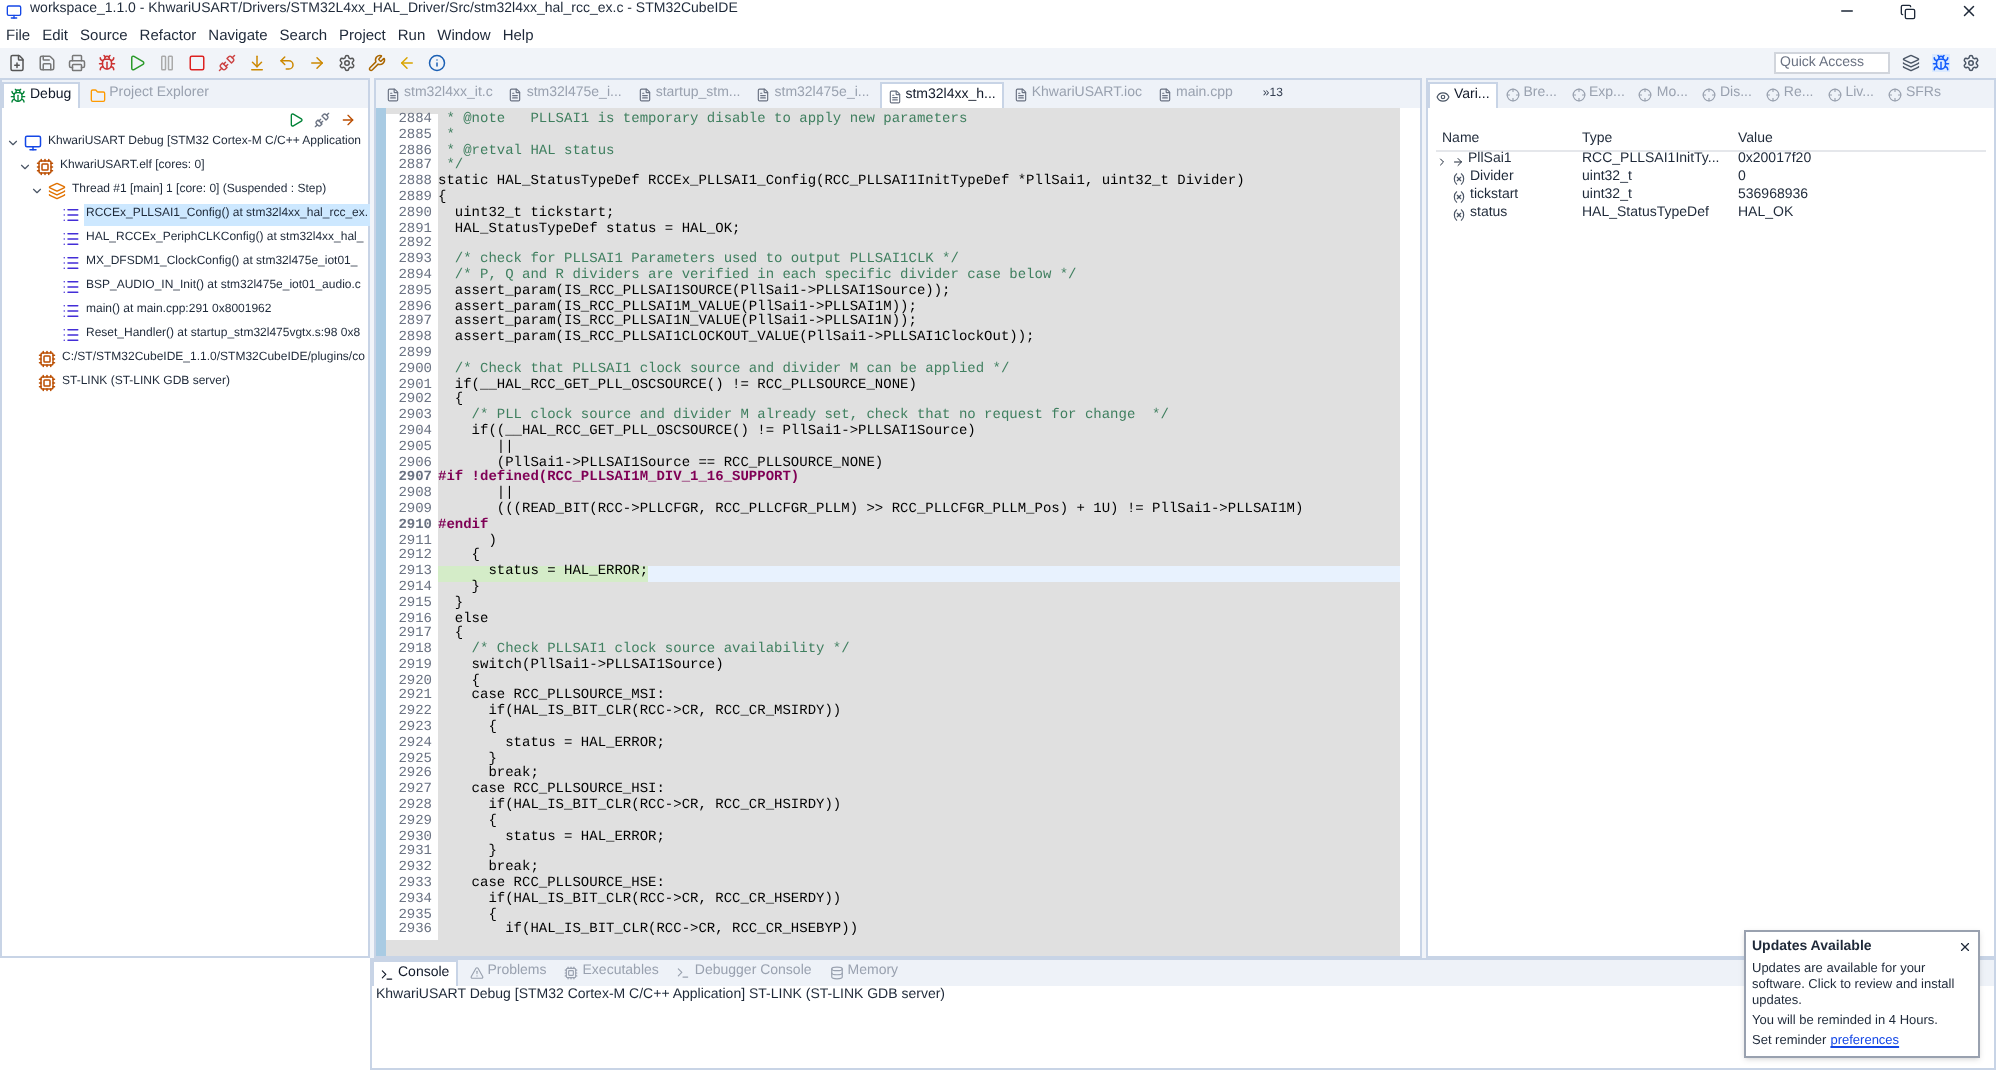 The width and height of the screenshot is (1996, 1070). Describe the element at coordinates (317, 62) in the screenshot. I see `step-return-icon` at that location.